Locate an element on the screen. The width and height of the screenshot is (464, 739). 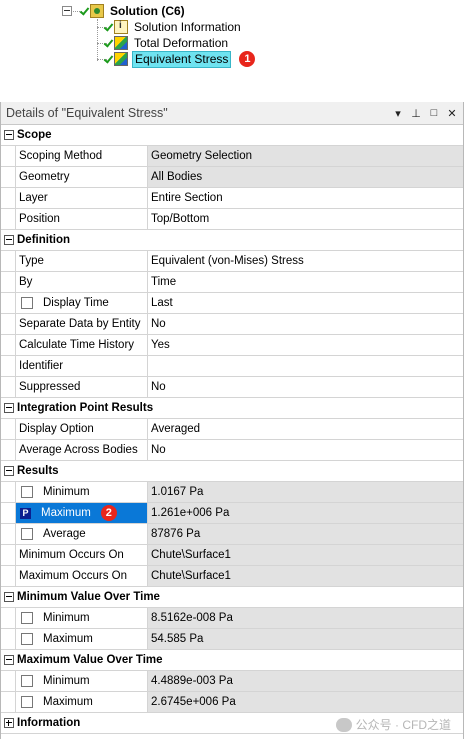
expand-icon is located at coordinates (9, 723).